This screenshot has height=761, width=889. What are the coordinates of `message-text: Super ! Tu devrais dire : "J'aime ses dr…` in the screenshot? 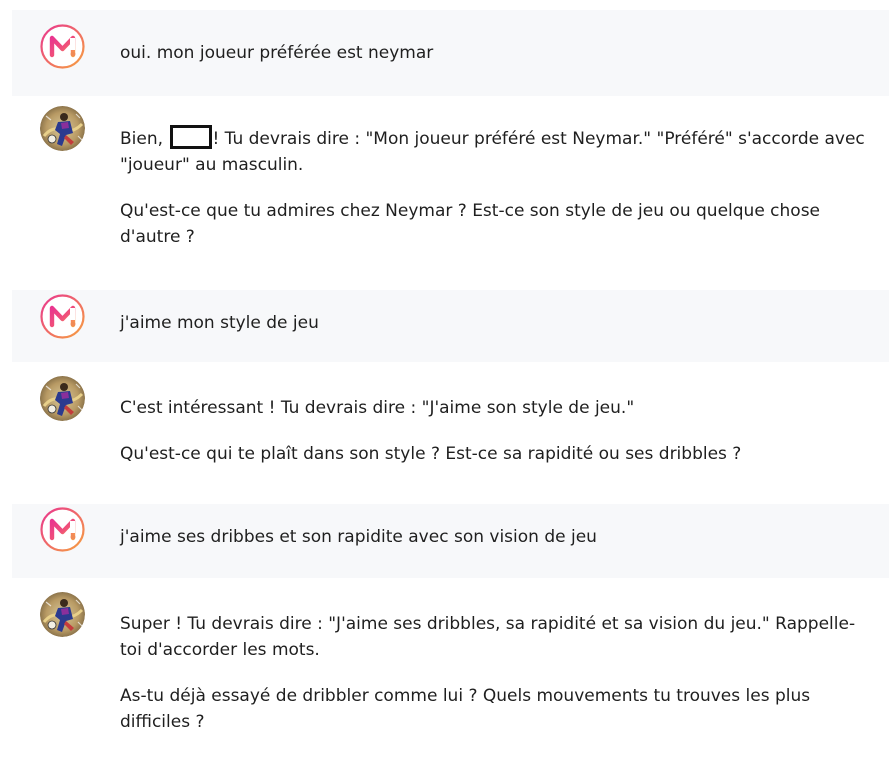 It's located at (495, 673).